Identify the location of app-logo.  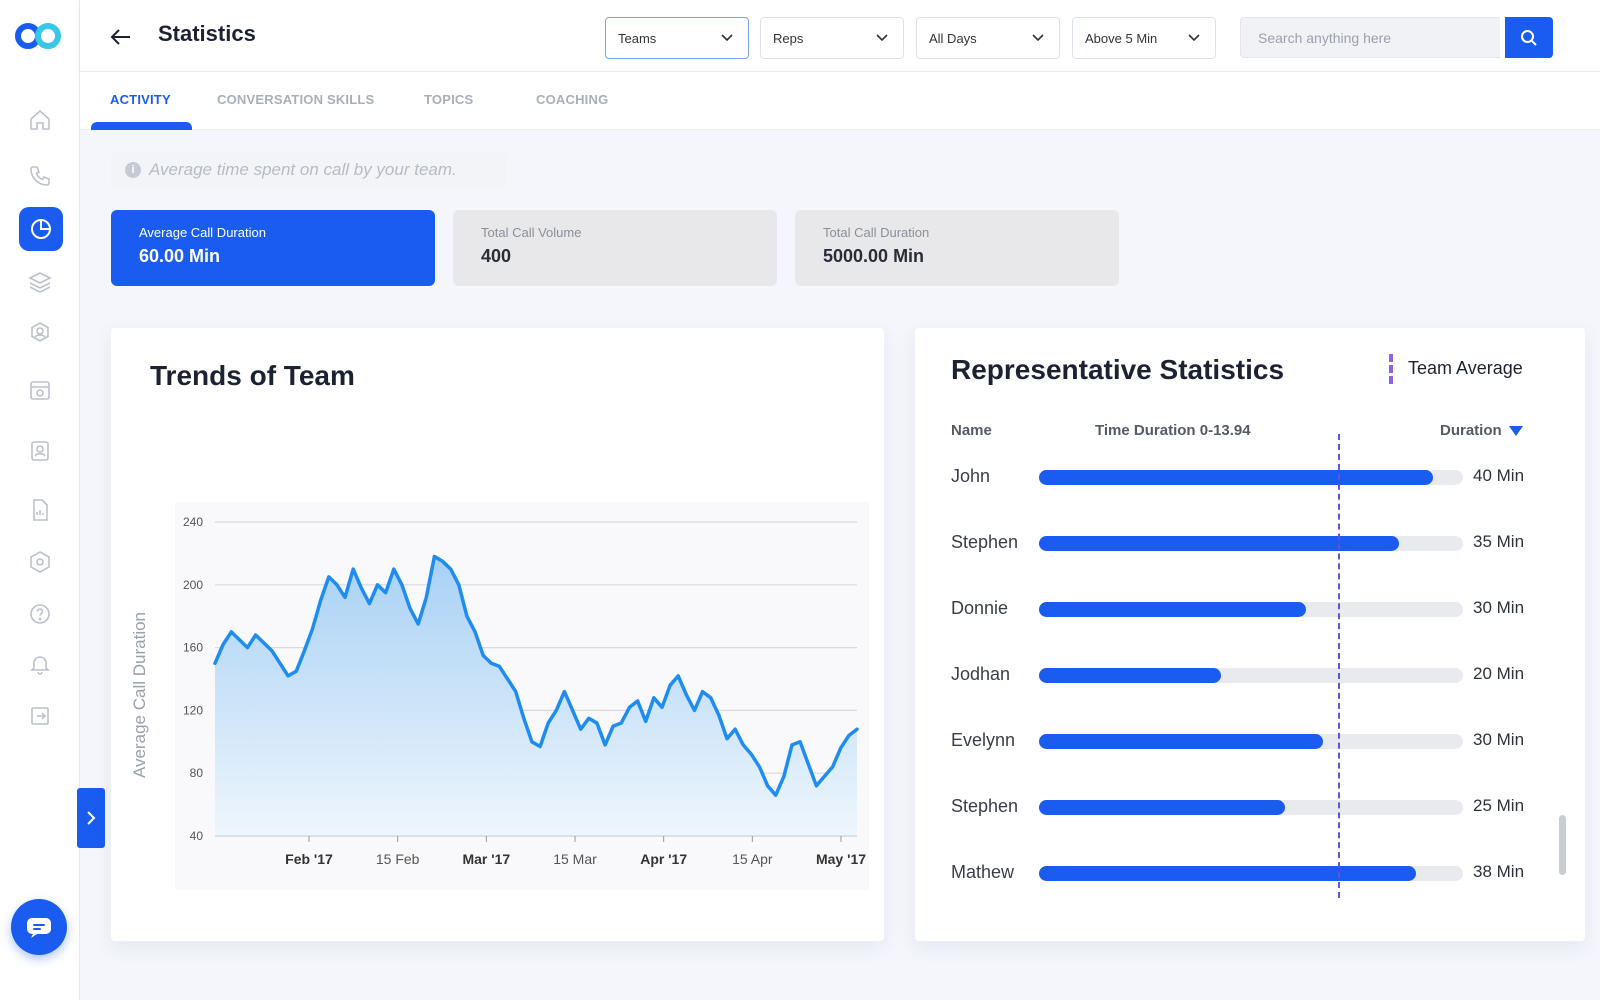
(39, 36).